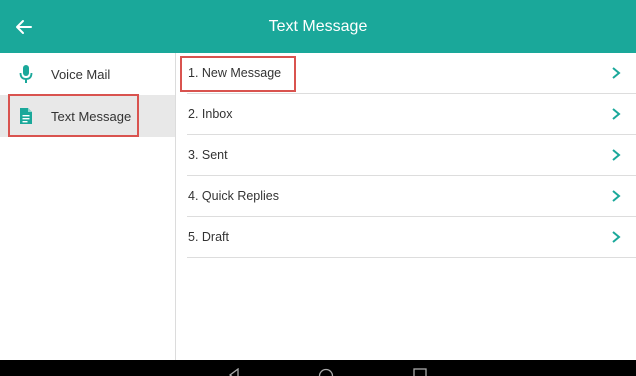 Image resolution: width=636 pixels, height=376 pixels. I want to click on menu-item-sent: 3. Sent, so click(411, 155).